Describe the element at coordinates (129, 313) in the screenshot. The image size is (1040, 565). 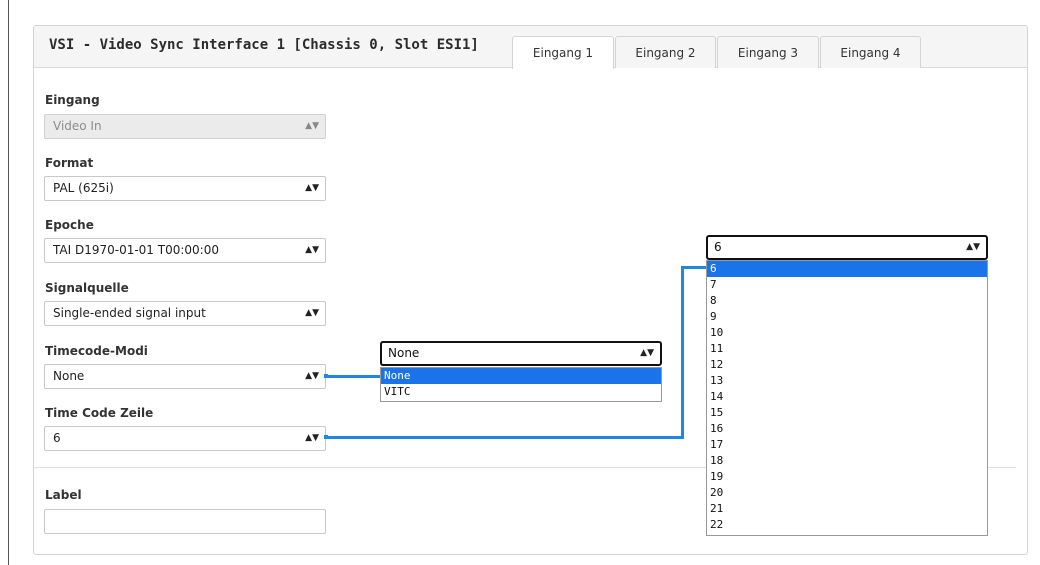
I see `signalquelle-value: Single-ended signal input` at that location.